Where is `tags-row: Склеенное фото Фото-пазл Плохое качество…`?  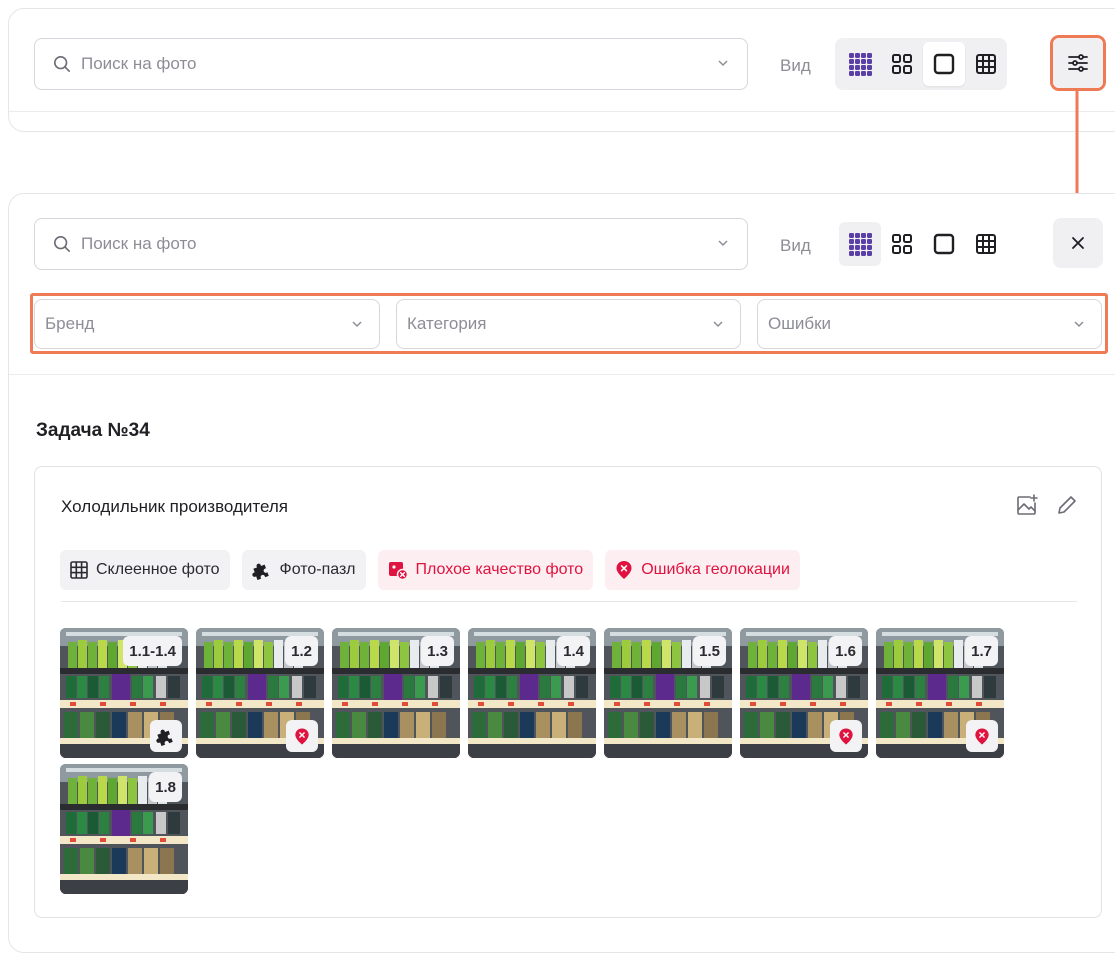
tags-row: Склеенное фото Фото-пазл Плохое качество… is located at coordinates (430, 570).